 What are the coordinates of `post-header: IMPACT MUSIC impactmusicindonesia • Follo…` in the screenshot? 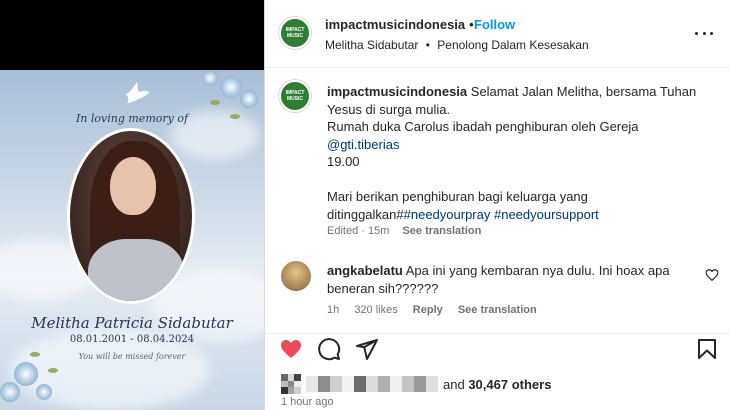 It's located at (497, 34).